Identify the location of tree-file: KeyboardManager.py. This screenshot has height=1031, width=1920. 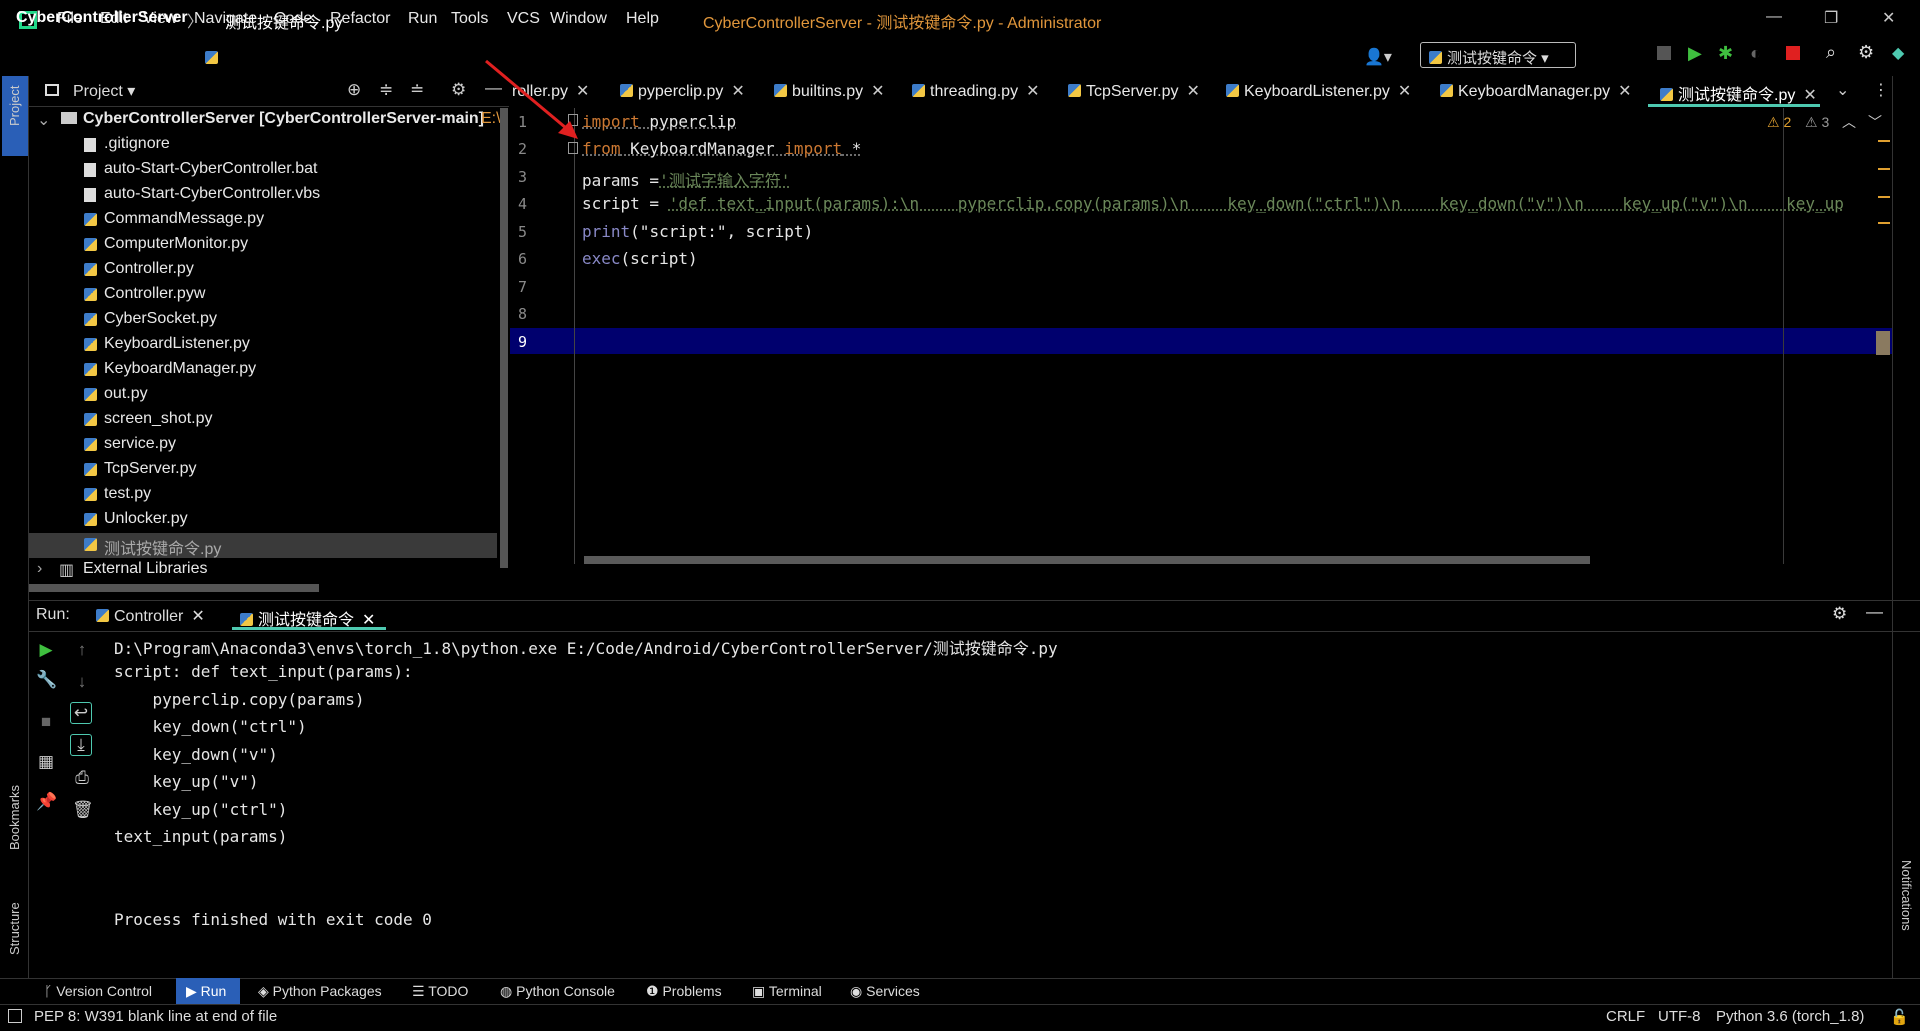
(263, 370).